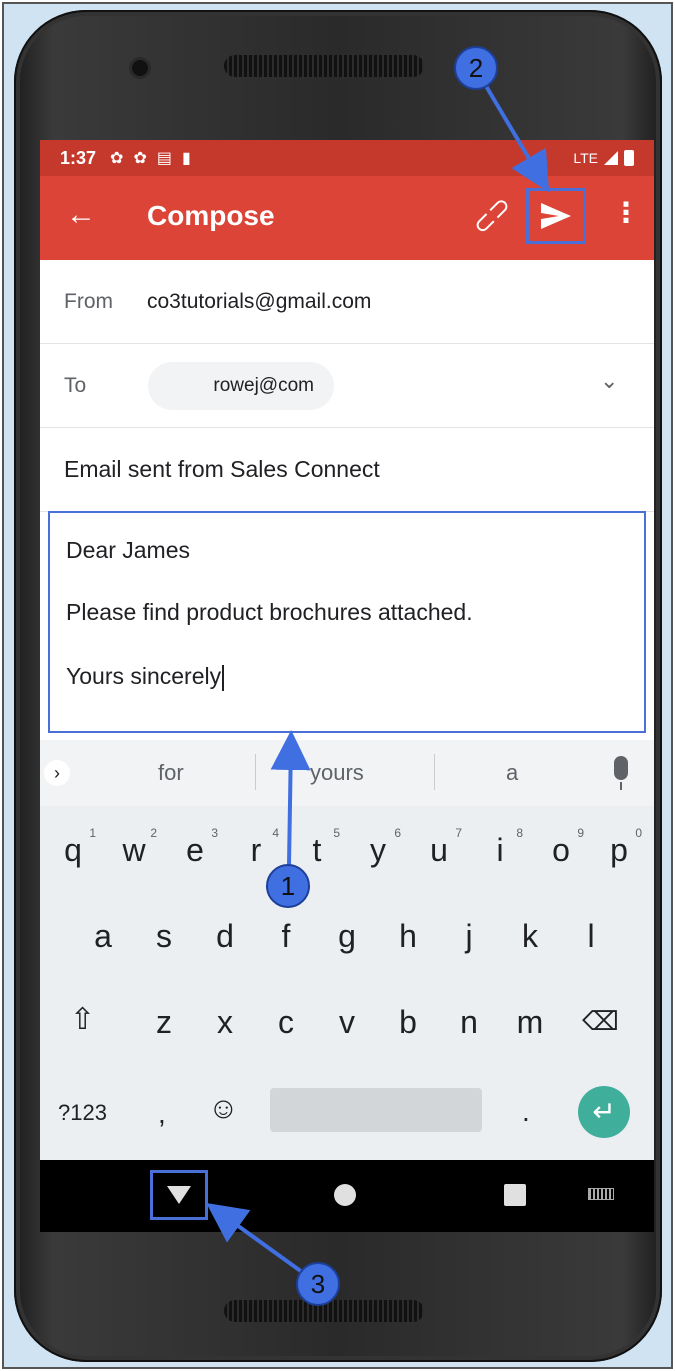 The height and width of the screenshot is (1371, 675). I want to click on callout-1-arrow, so click(290, 798).